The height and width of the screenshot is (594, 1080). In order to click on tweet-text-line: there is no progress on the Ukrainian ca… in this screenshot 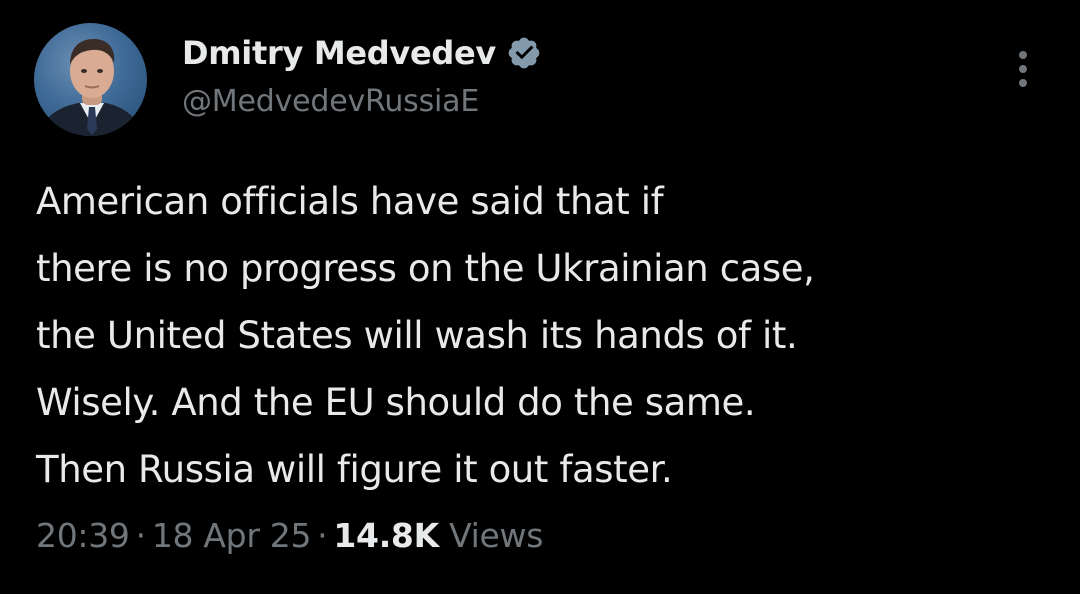, I will do `click(425, 268)`.